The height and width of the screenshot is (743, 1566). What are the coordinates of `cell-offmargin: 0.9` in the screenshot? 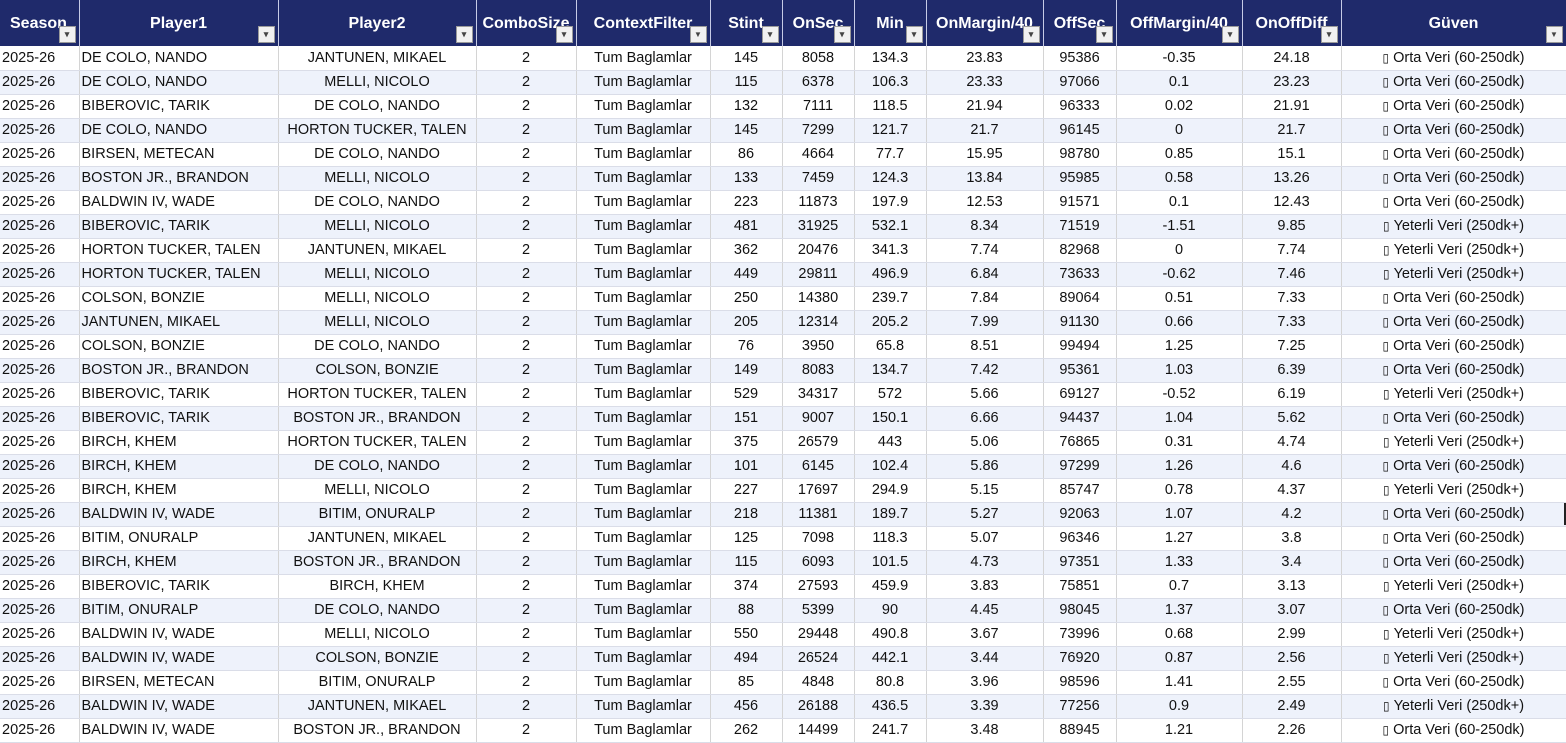 It's located at (1179, 706).